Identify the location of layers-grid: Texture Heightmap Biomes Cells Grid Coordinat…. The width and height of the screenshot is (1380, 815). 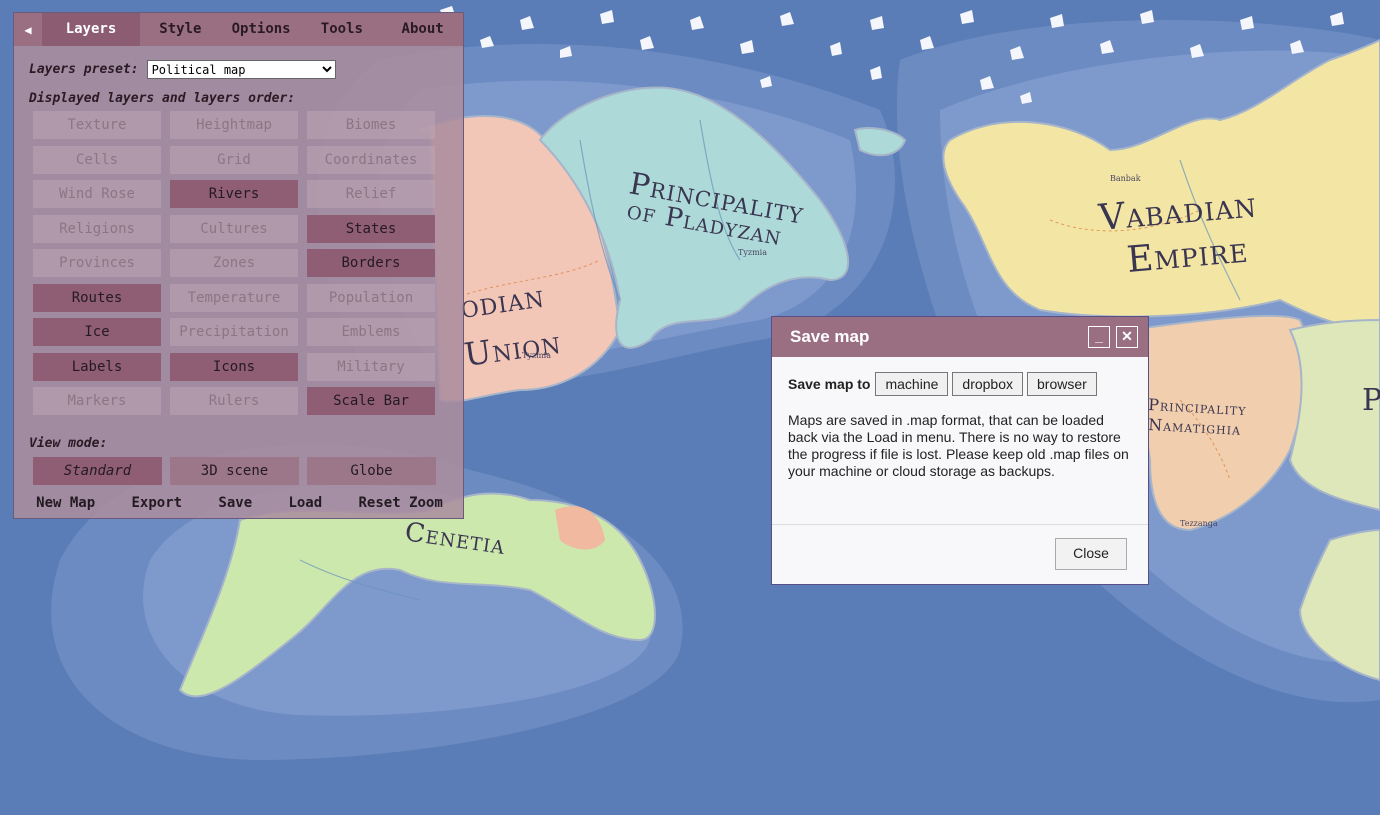
(235, 263).